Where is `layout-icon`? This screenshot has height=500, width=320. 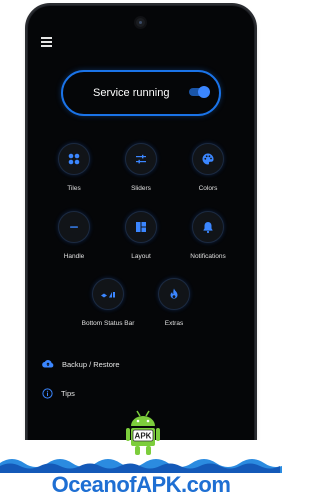
layout-icon is located at coordinates (141, 227).